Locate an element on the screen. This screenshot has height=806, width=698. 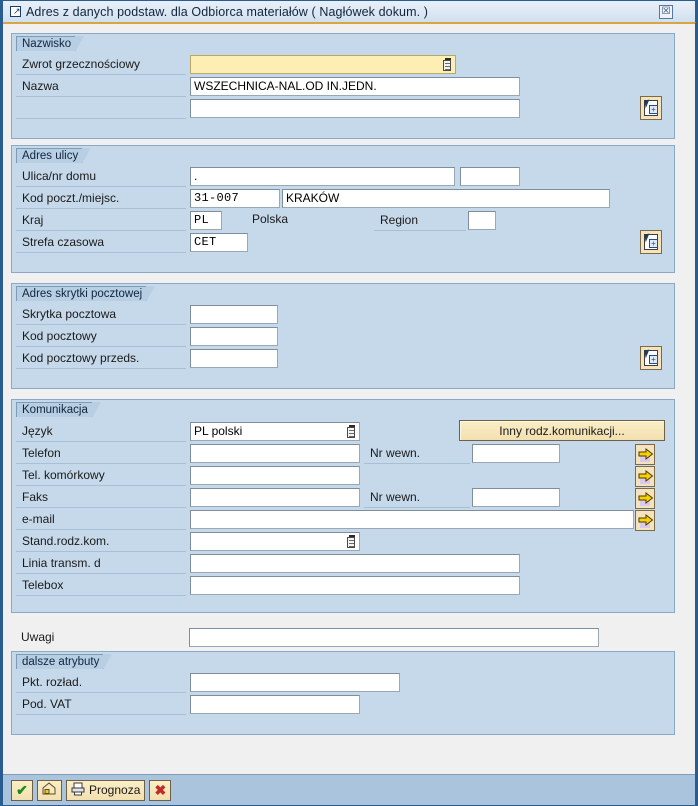
label-uwagi: Uwagi is located at coordinates (38, 637).